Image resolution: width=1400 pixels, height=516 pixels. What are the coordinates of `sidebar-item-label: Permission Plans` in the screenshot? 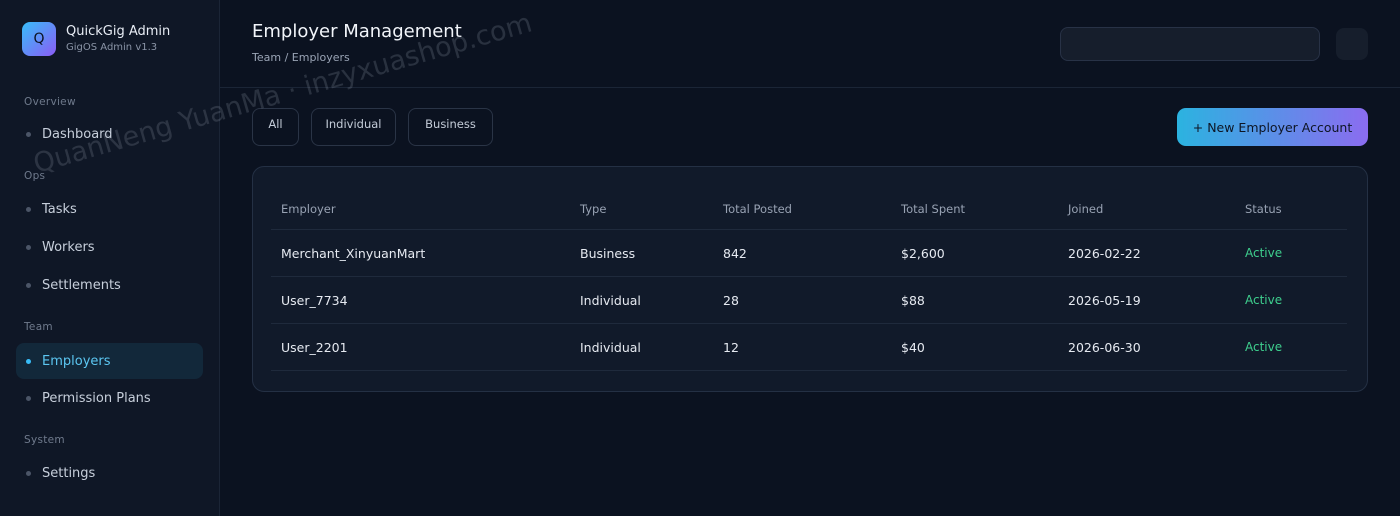 It's located at (96, 398).